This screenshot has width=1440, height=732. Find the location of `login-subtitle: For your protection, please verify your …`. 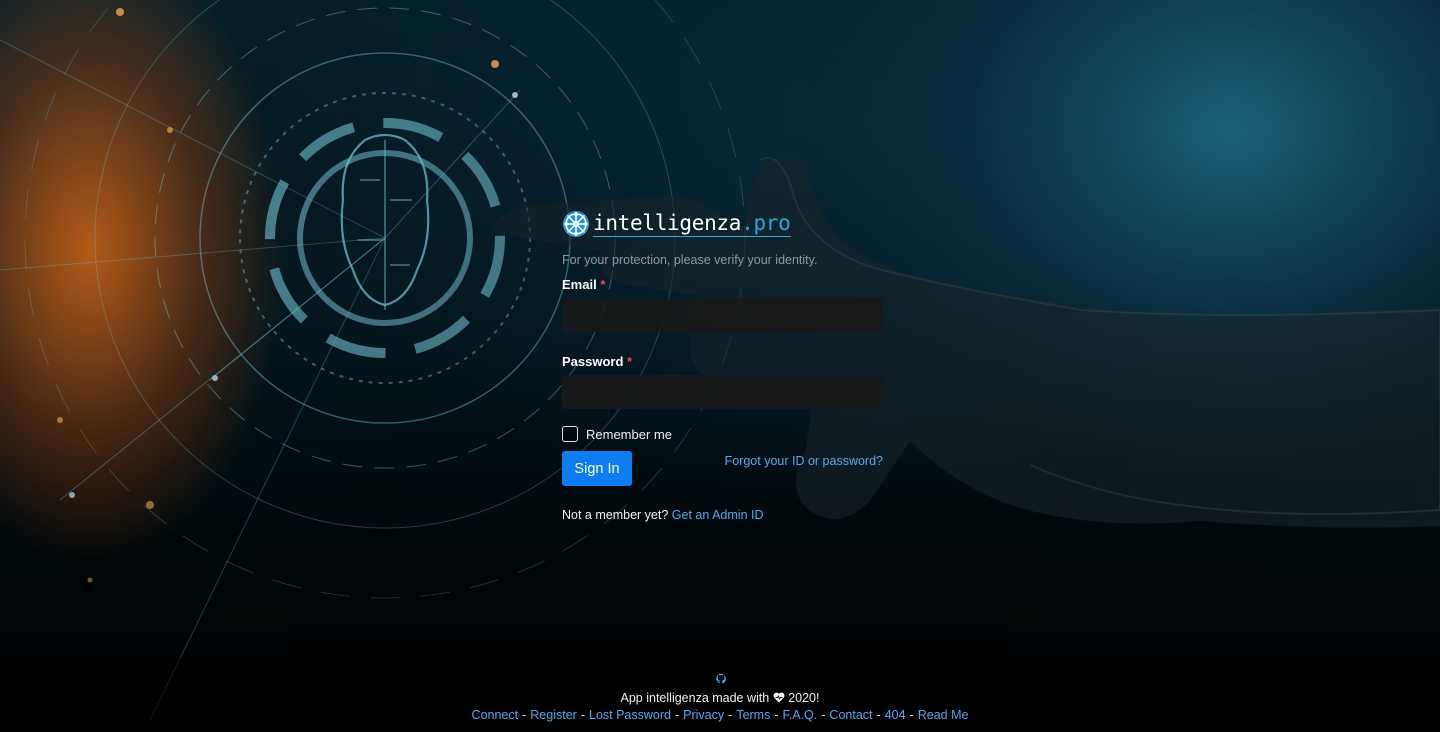

login-subtitle: For your protection, please verify your … is located at coordinates (690, 260).